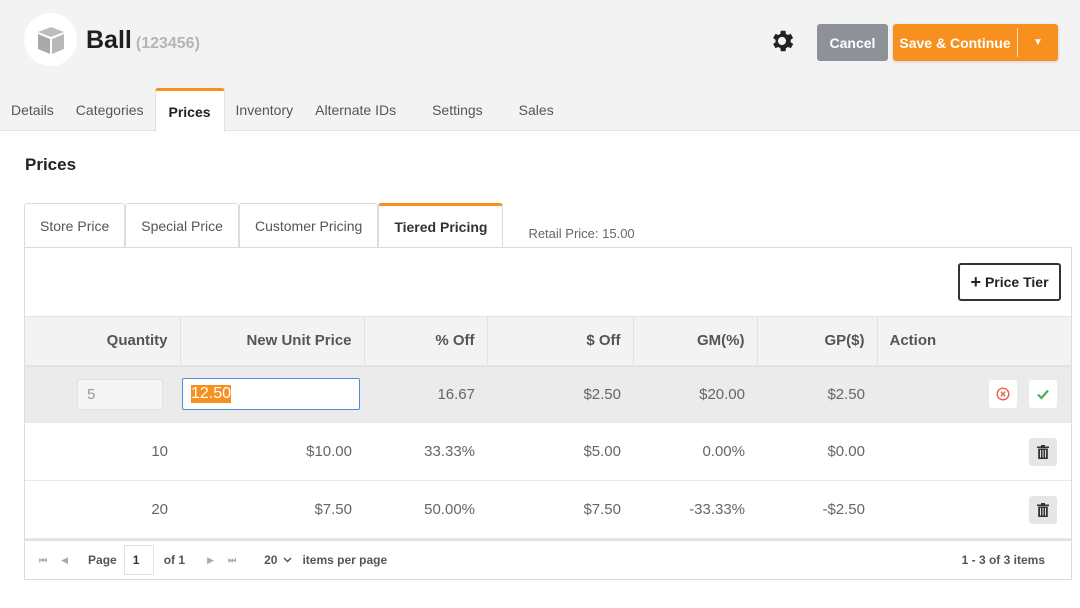 This screenshot has width=1080, height=608. What do you see at coordinates (974, 341) in the screenshot?
I see `col-action: Action` at bounding box center [974, 341].